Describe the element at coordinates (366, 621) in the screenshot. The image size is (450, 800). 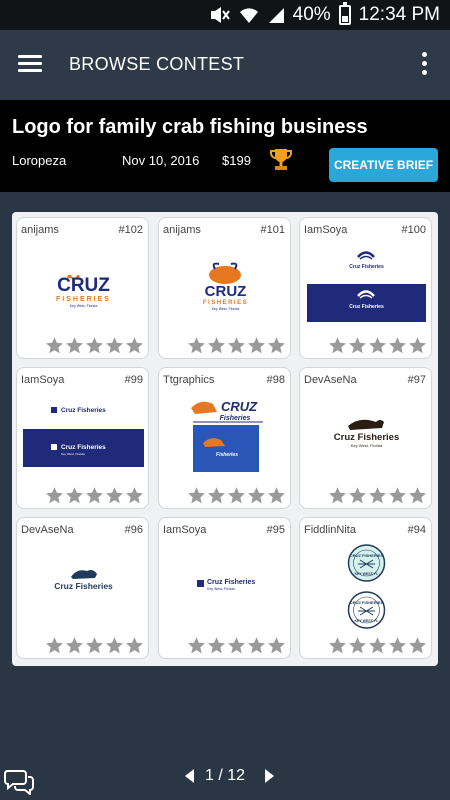
I see `logo-sub-text-2: KEY WEST, FL` at that location.